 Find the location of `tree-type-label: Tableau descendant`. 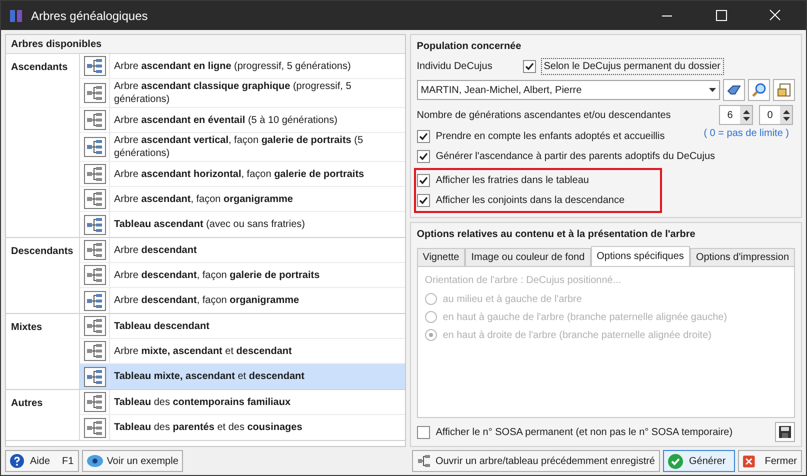

tree-type-label: Tableau descendant is located at coordinates (162, 326).